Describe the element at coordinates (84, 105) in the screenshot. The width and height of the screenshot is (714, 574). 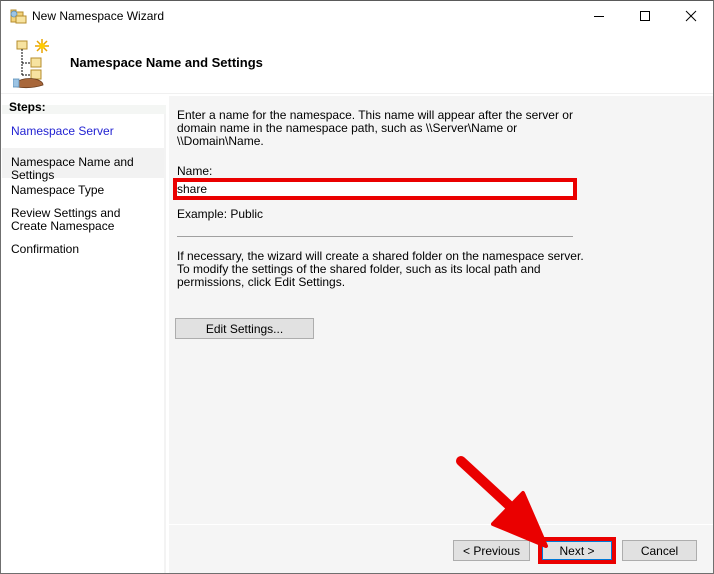
I see `steps-heading: Steps:` at that location.